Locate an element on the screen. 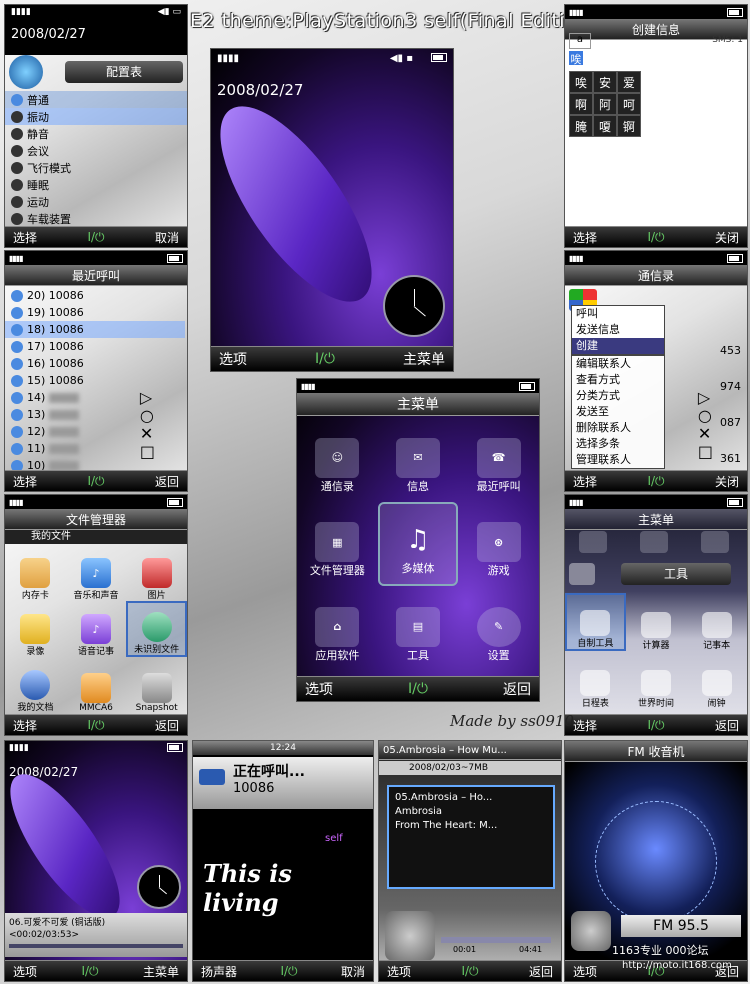 The image size is (750, 984). candidate-key: 腌 is located at coordinates (581, 126).